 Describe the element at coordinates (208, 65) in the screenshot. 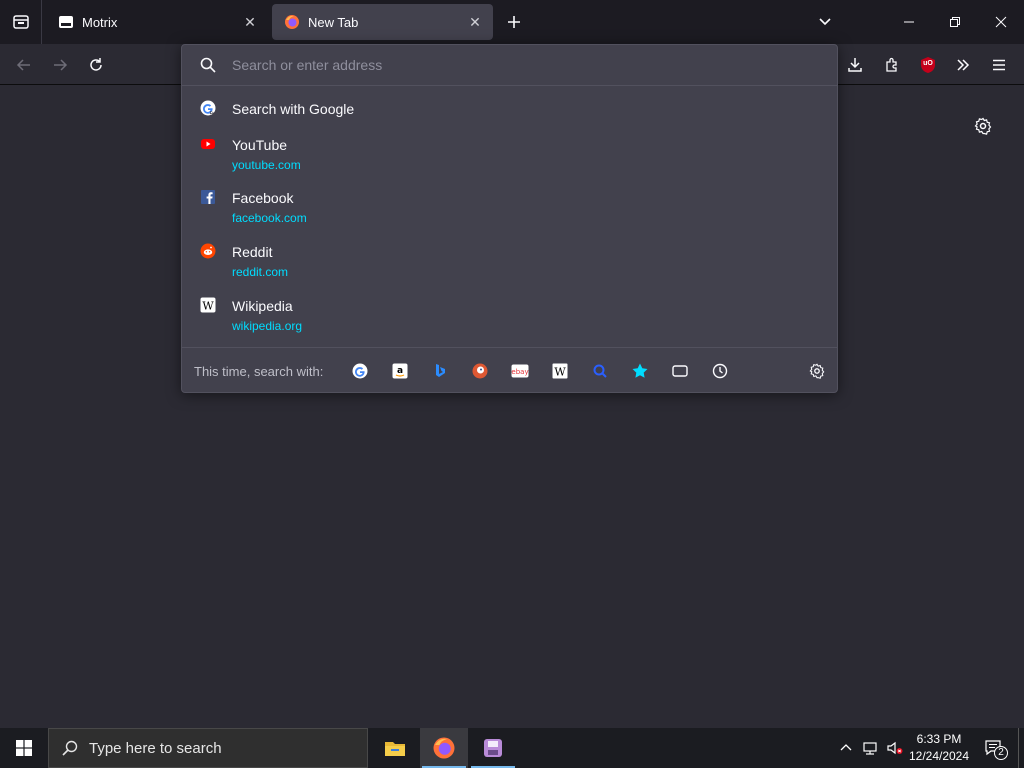

I see `search-icon` at that location.